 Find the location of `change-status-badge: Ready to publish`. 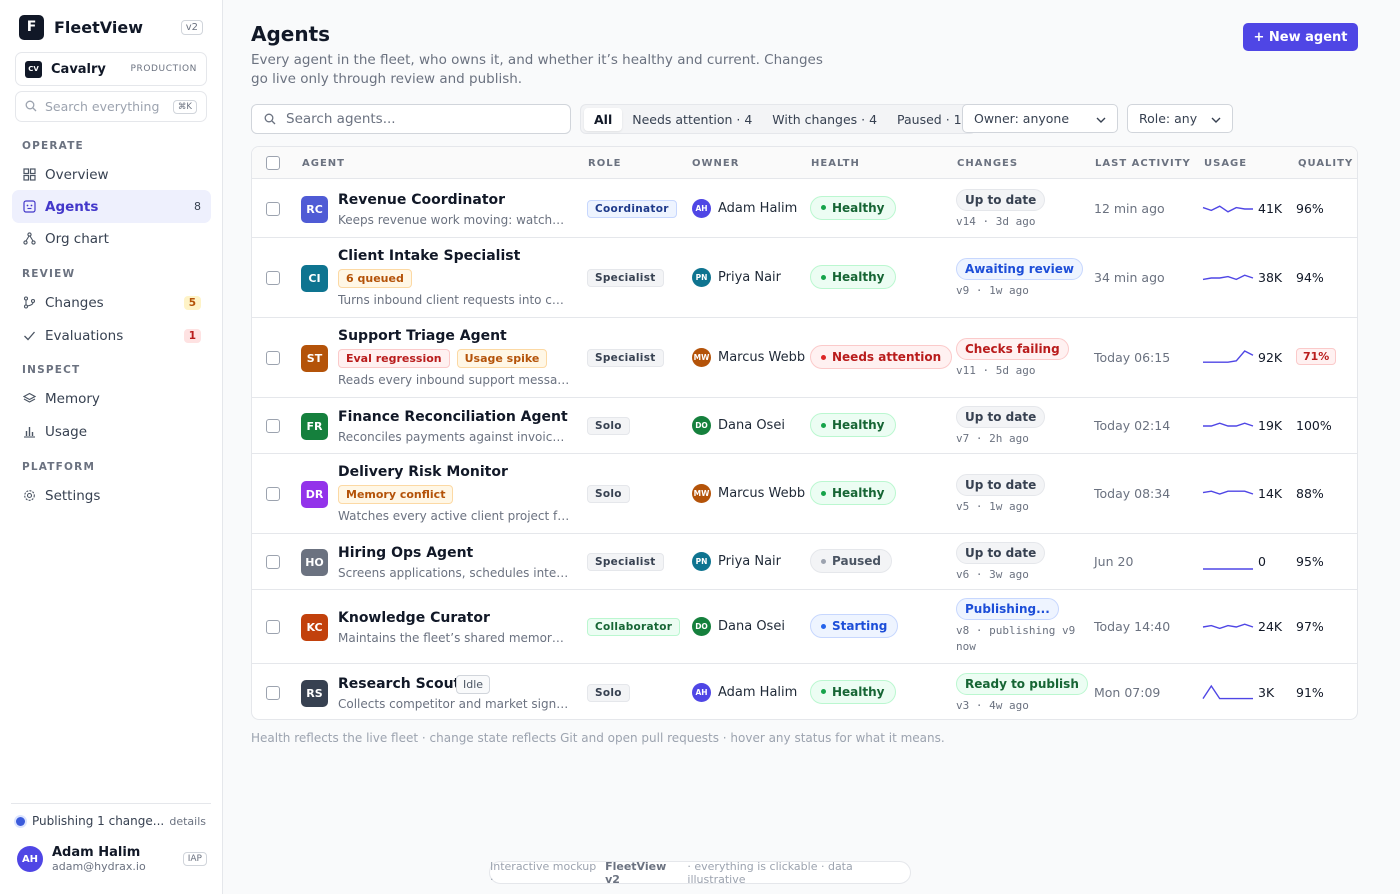

change-status-badge: Ready to publish is located at coordinates (1022, 683).